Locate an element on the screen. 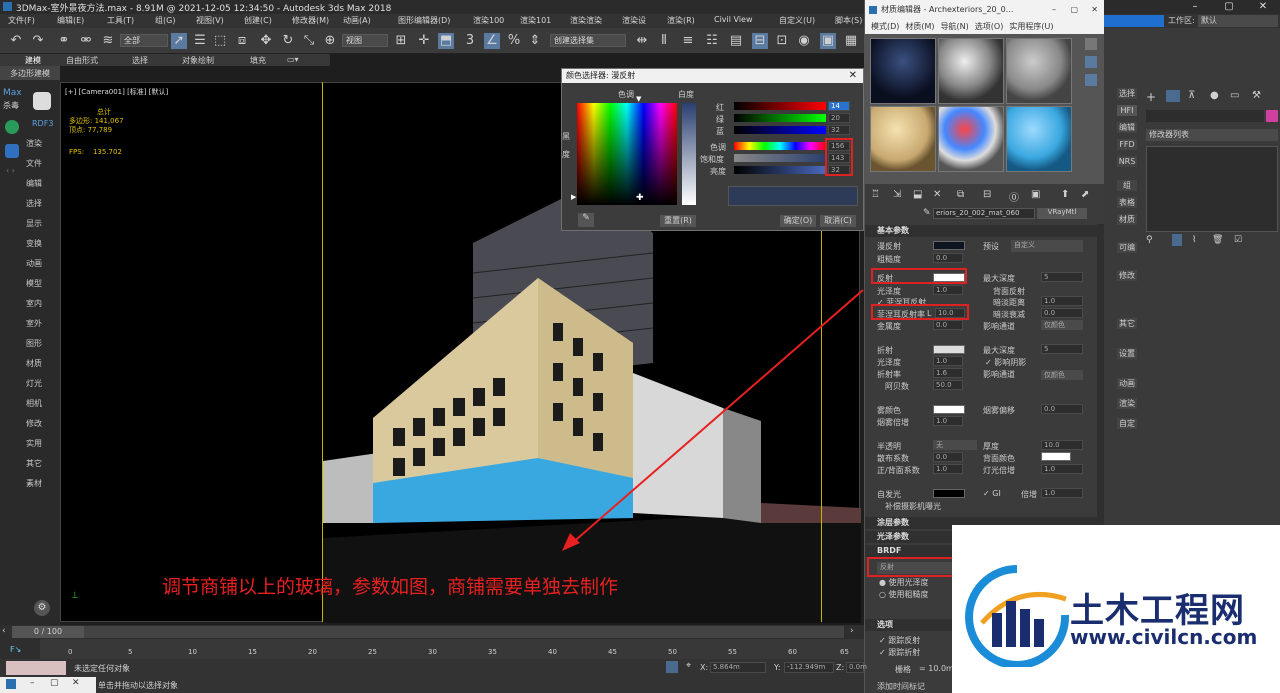  translucency-select: 无 is located at coordinates (955, 445).